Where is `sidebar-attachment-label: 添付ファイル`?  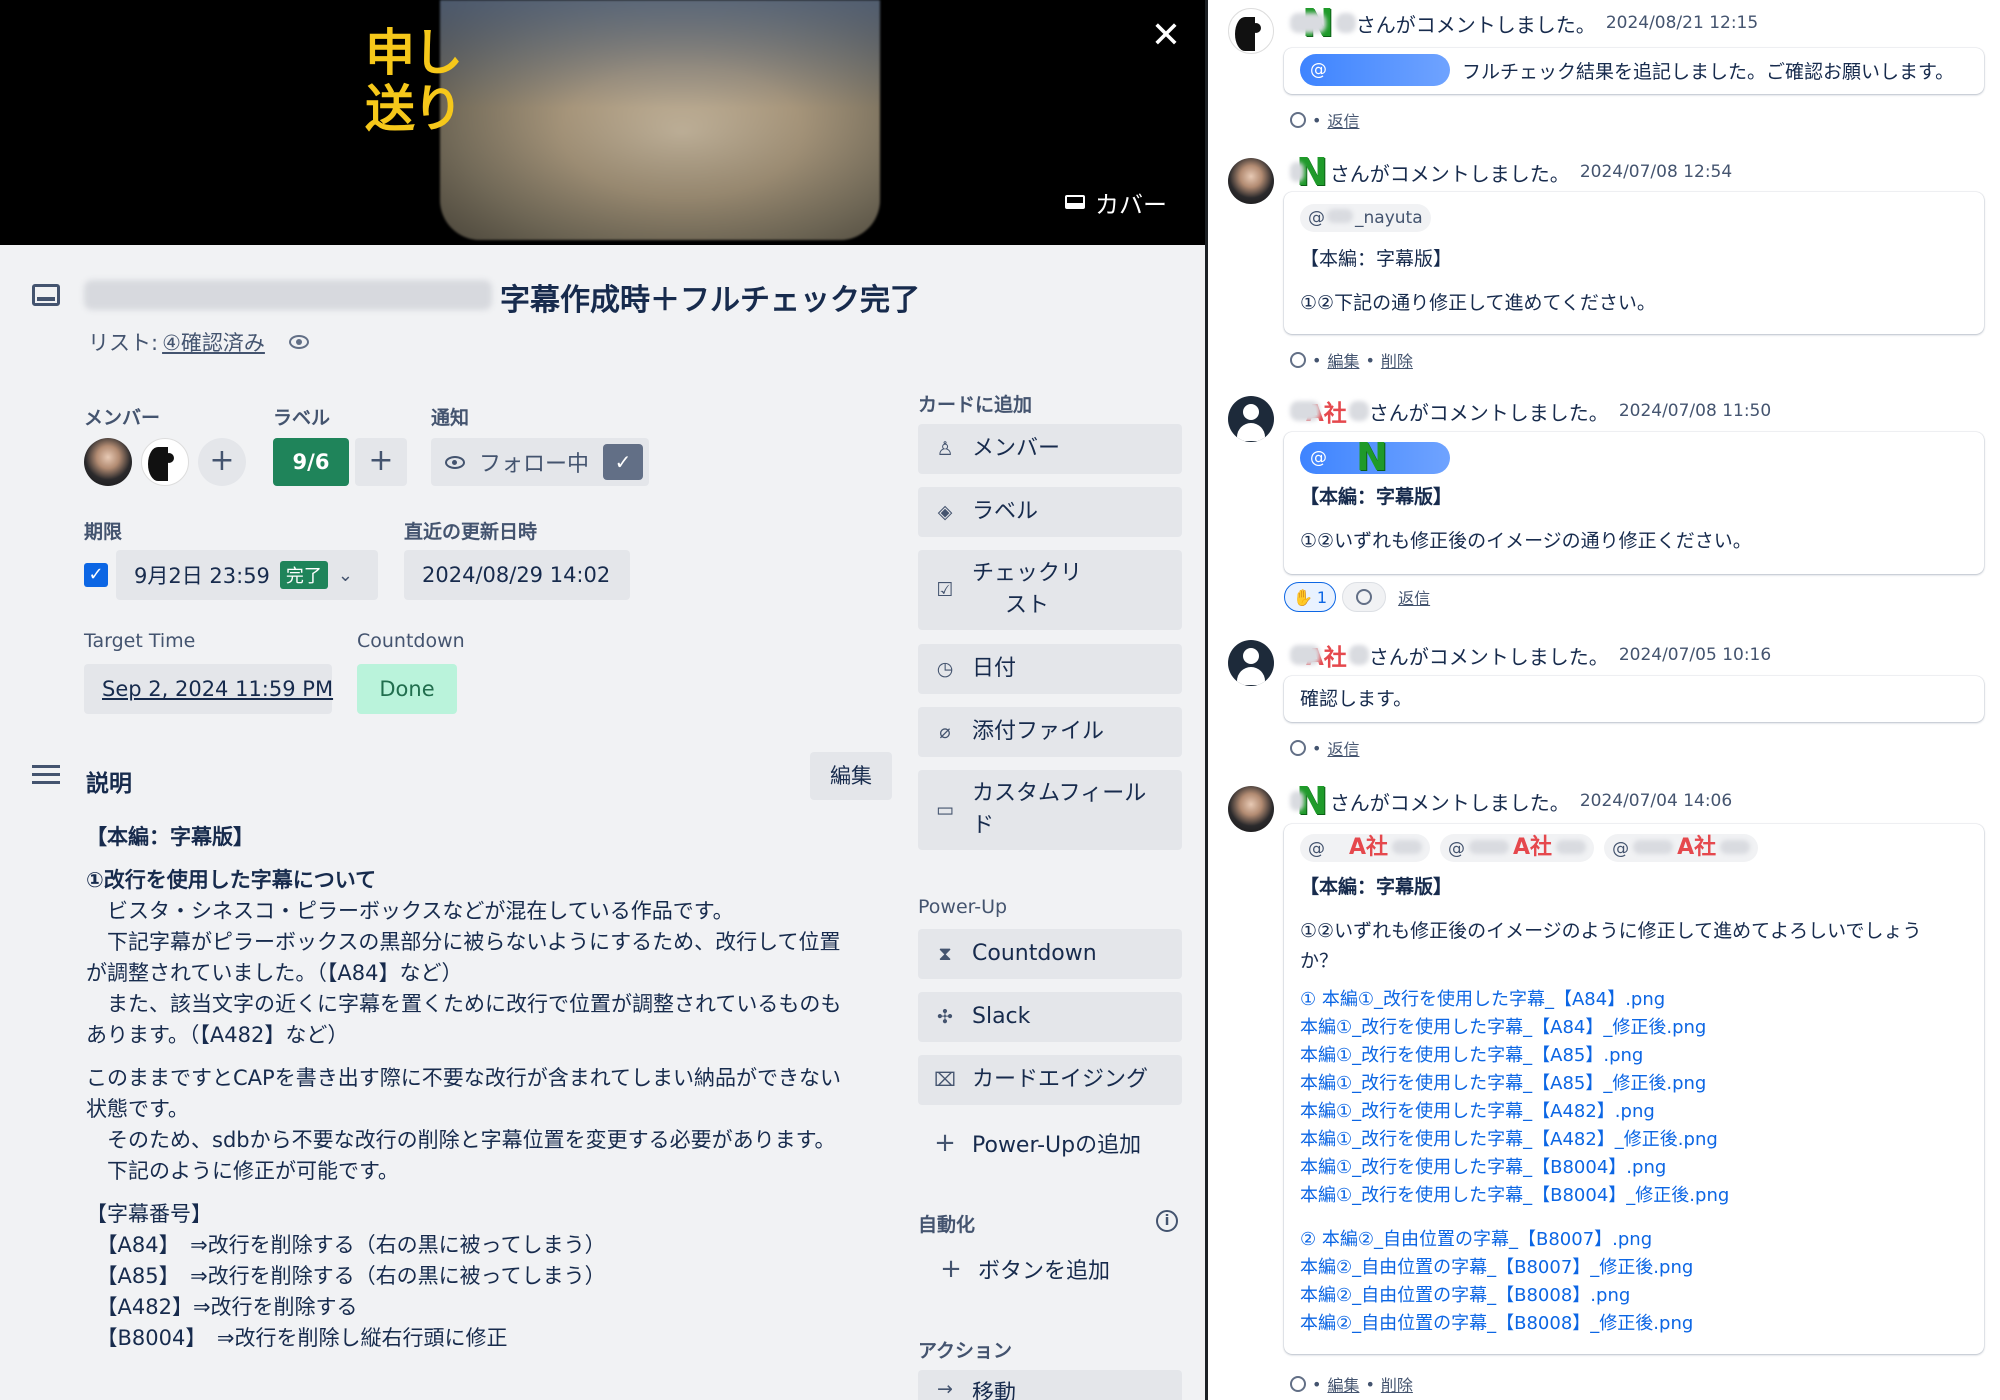
sidebar-attachment-label: 添付ファイル is located at coordinates (1038, 731).